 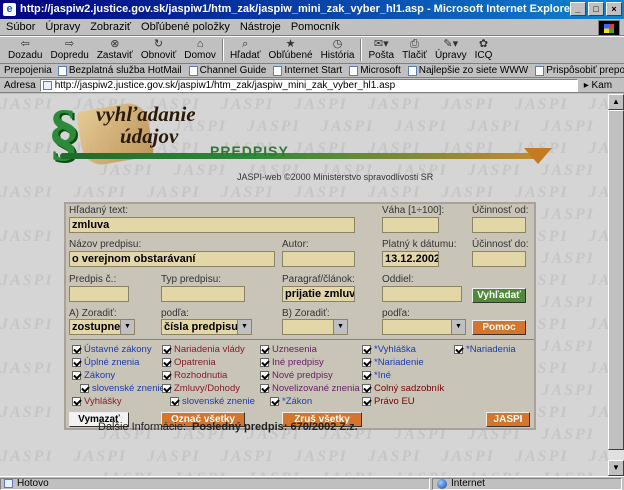 What do you see at coordinates (203, 349) in the screenshot?
I see `checkbox-government-regulations: Nariadenia vlády` at bounding box center [203, 349].